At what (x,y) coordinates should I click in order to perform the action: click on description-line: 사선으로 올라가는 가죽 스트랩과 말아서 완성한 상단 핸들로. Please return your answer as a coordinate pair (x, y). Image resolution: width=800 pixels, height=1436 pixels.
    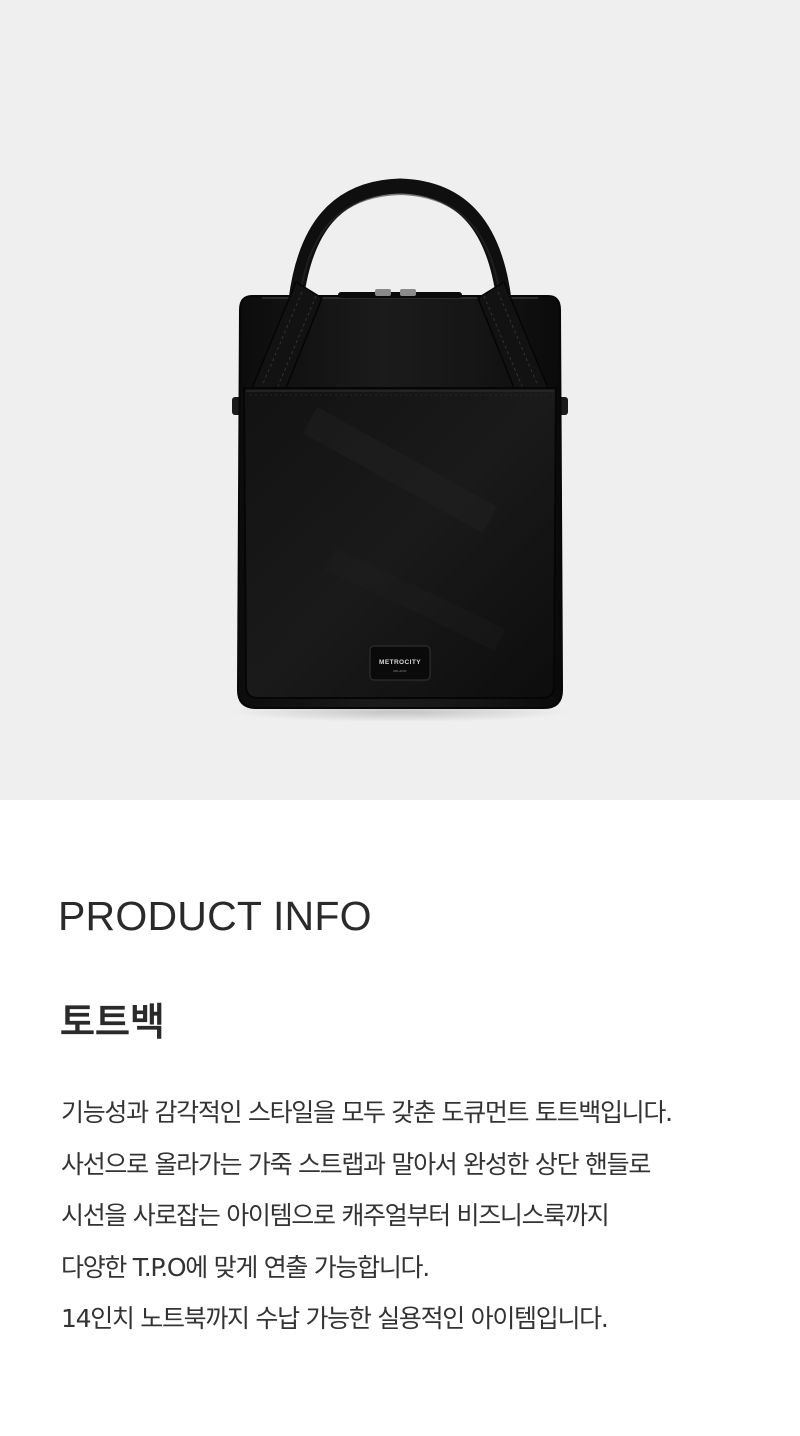
    Looking at the image, I should click on (356, 1164).